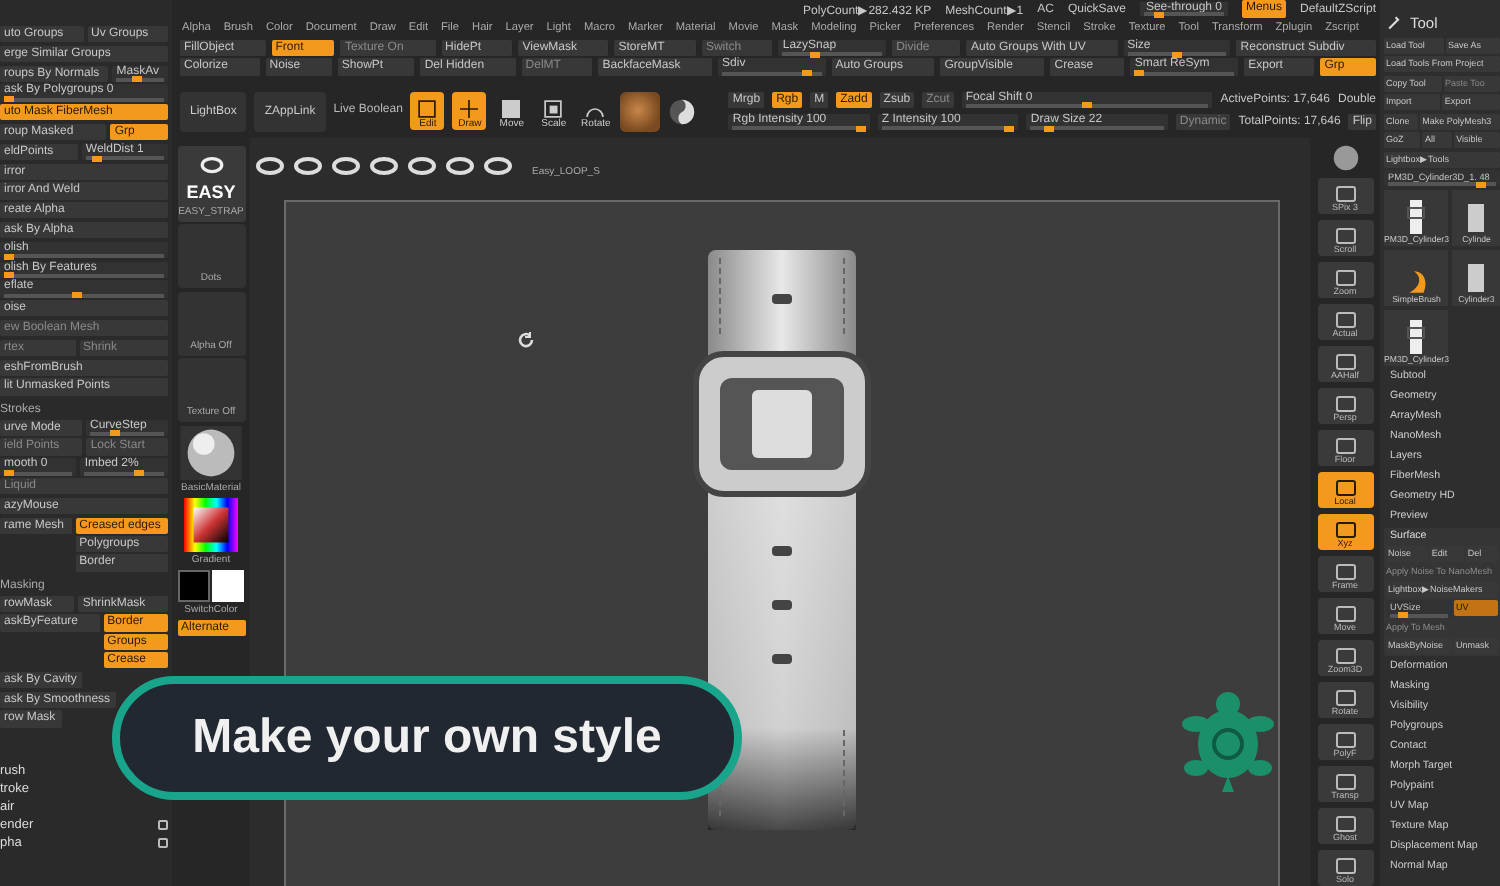 The image size is (1500, 886). What do you see at coordinates (211, 164) in the screenshot?
I see `ring-icon` at bounding box center [211, 164].